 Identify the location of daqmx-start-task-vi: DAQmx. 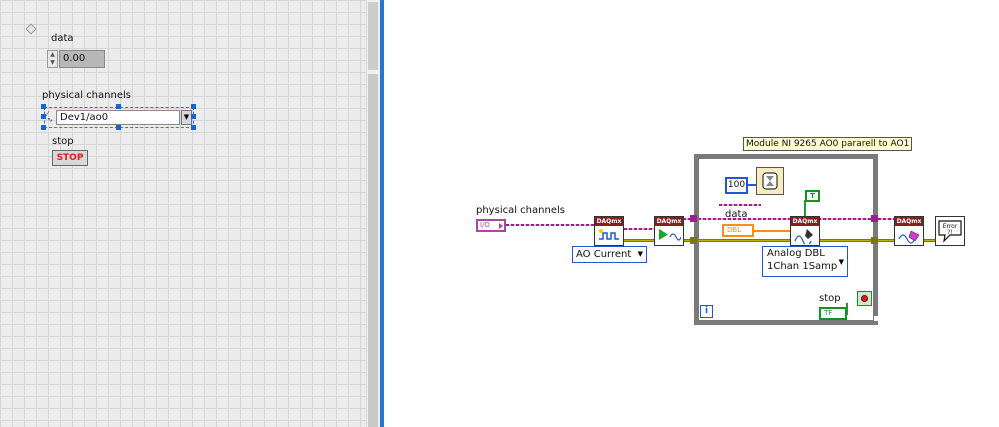
(669, 231).